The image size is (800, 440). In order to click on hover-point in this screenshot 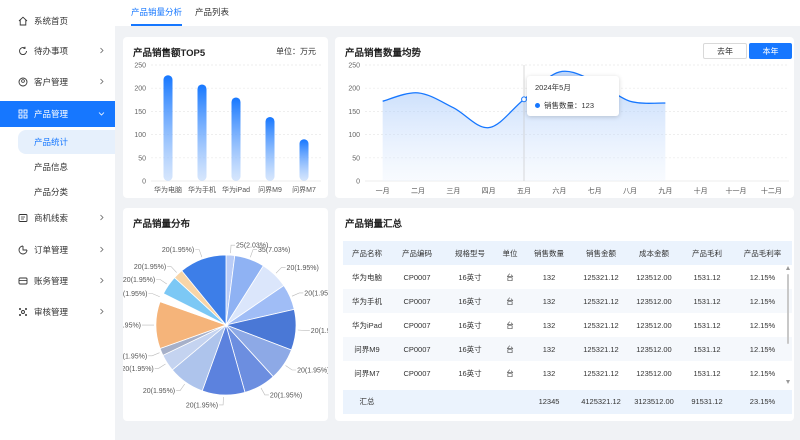, I will do `click(524, 99)`.